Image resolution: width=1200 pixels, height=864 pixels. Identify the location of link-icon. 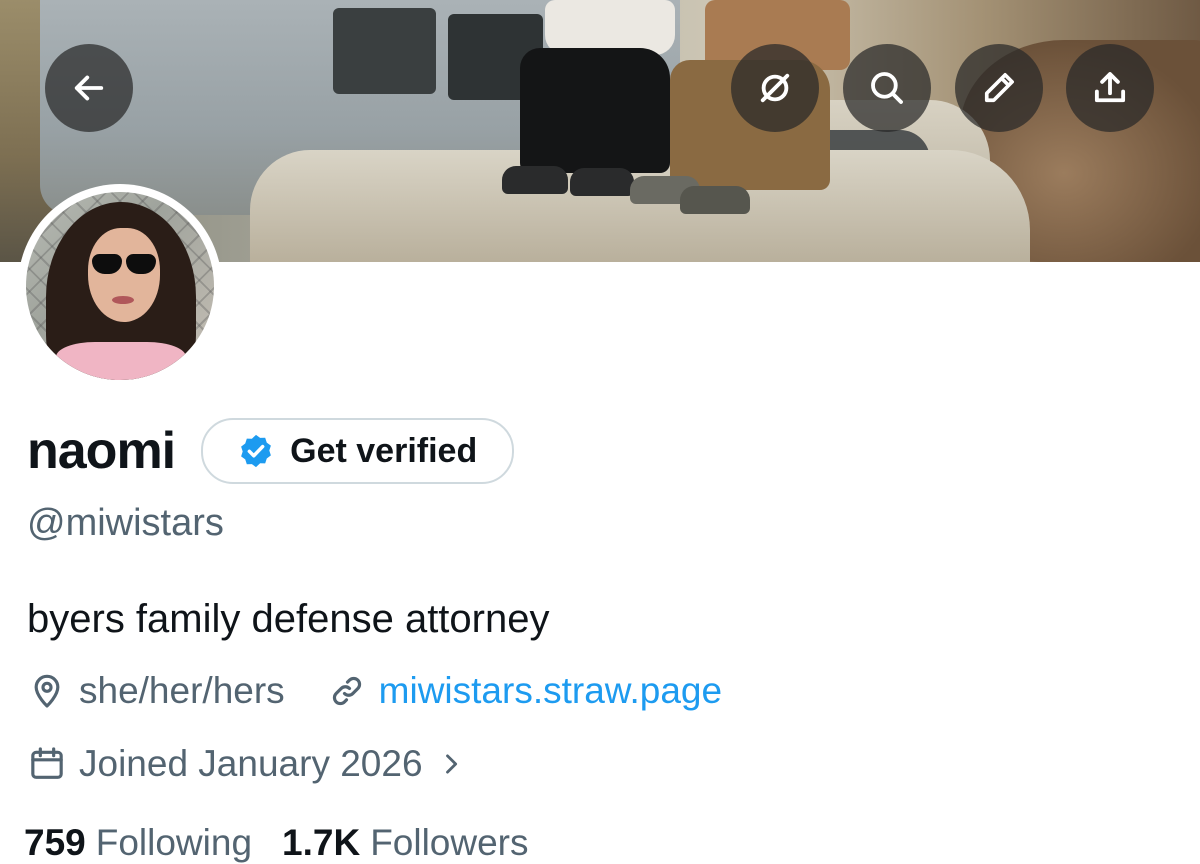
(346, 691).